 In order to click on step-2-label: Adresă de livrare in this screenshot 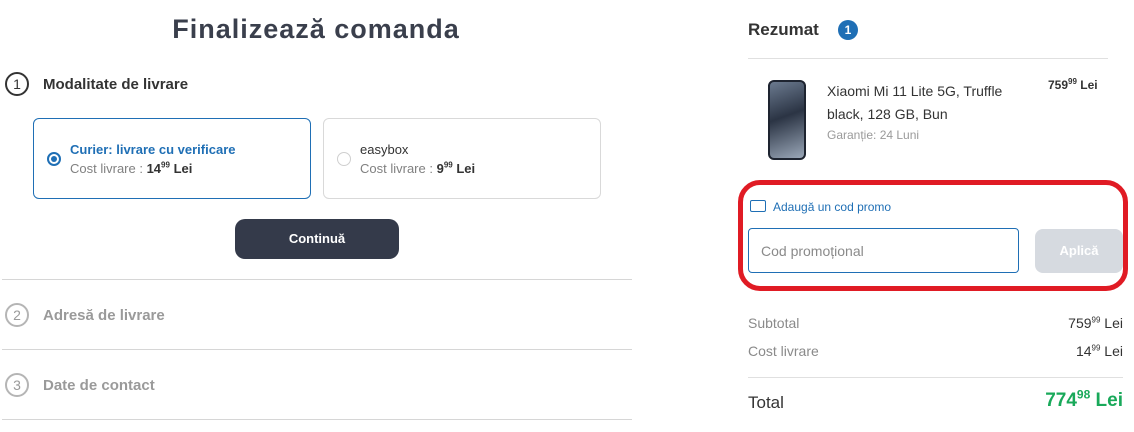, I will do `click(104, 315)`.